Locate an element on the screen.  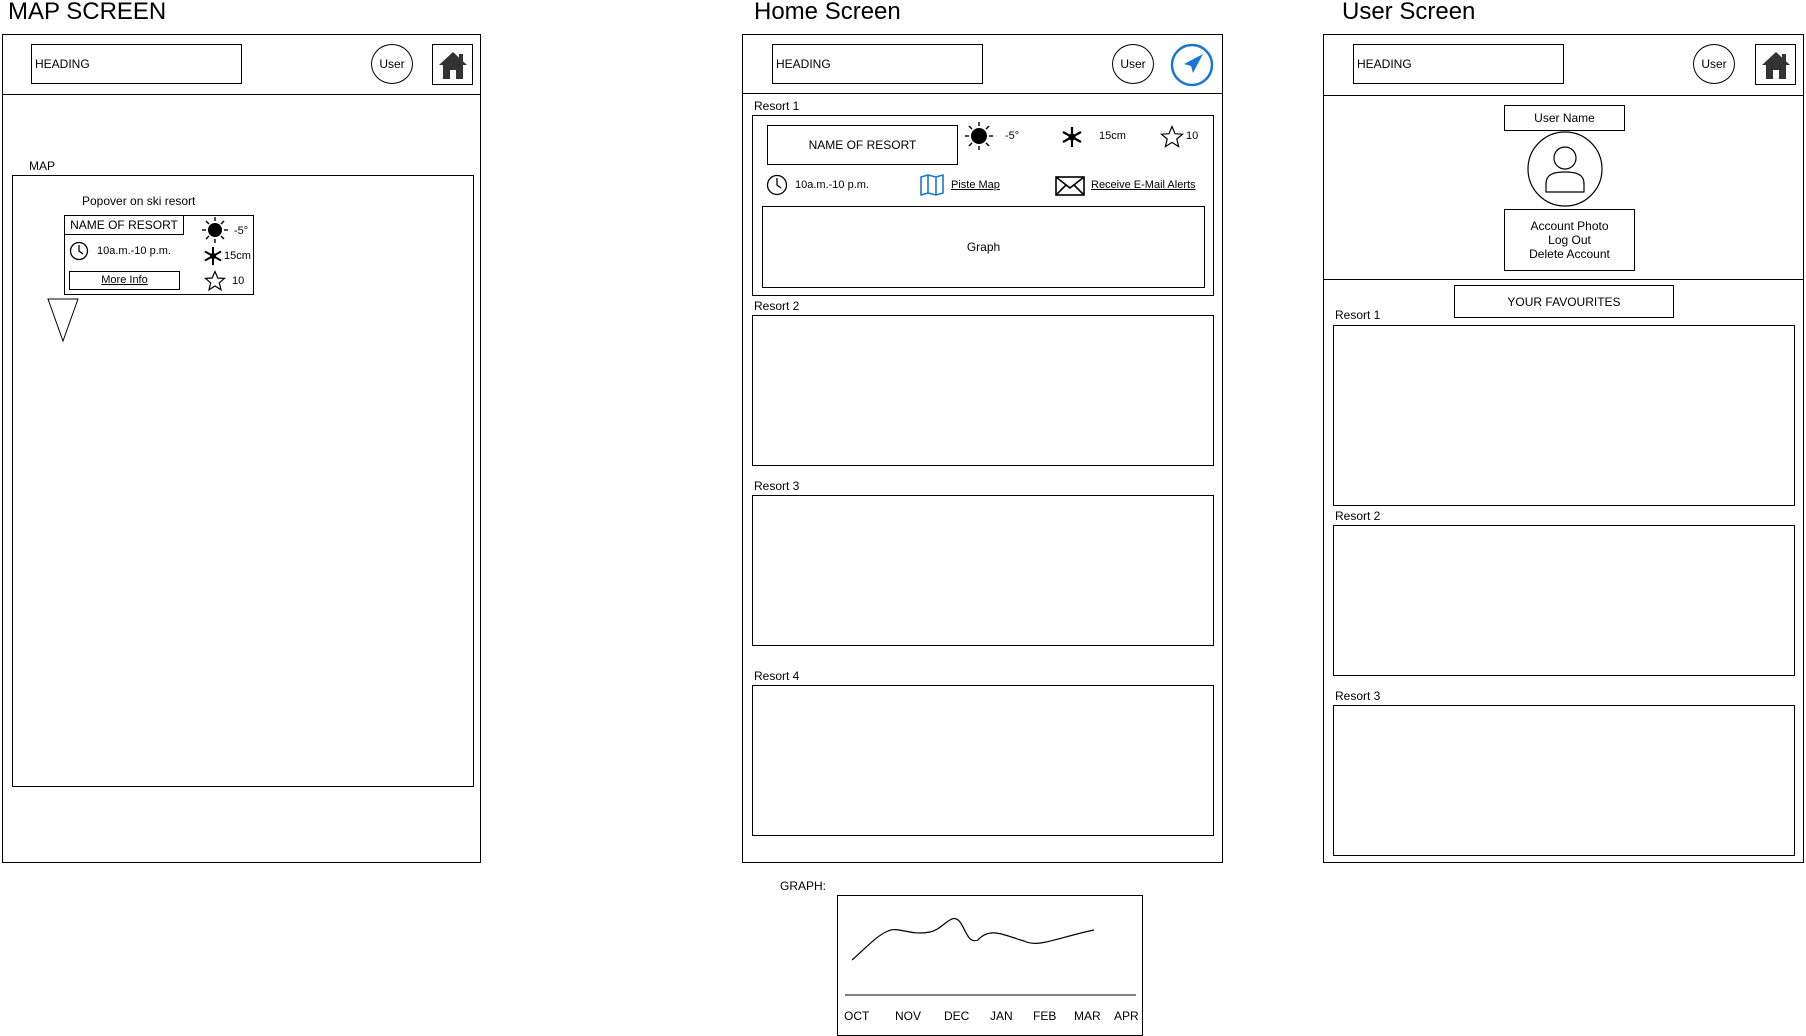
account-photo-option: Account Photo is located at coordinates (1569, 226).